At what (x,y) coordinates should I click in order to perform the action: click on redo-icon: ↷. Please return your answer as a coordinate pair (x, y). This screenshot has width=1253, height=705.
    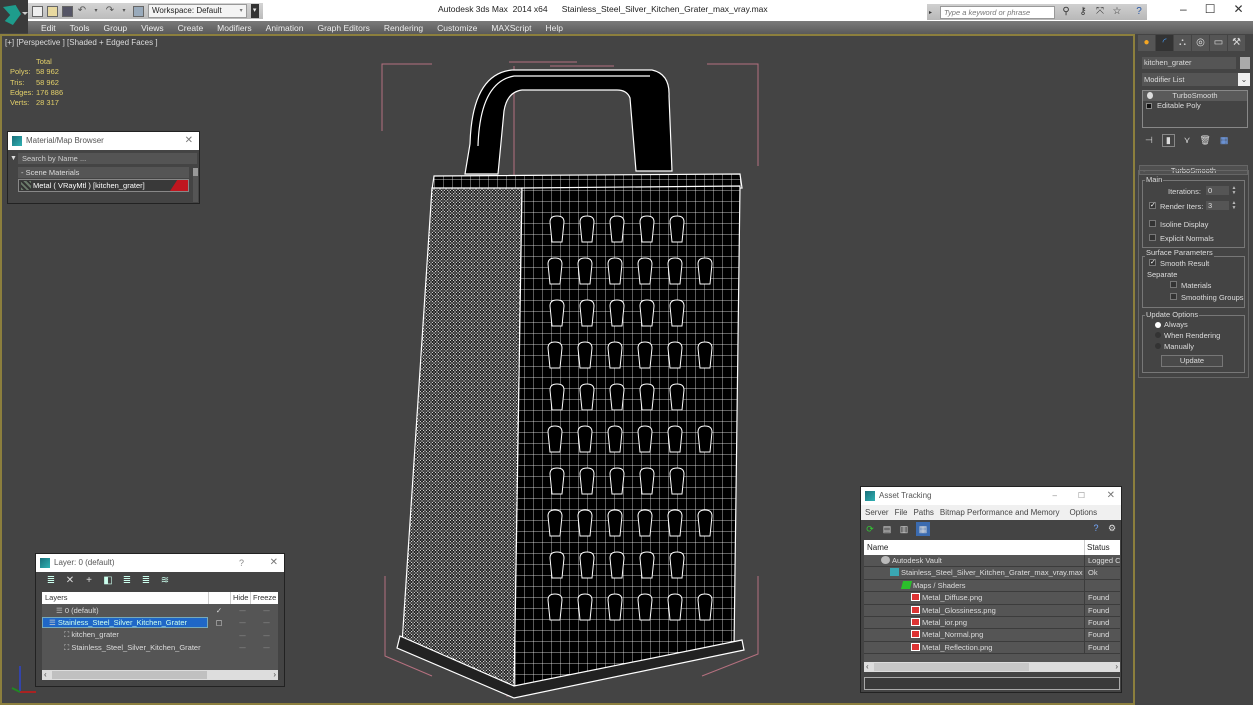
    Looking at the image, I should click on (110, 11).